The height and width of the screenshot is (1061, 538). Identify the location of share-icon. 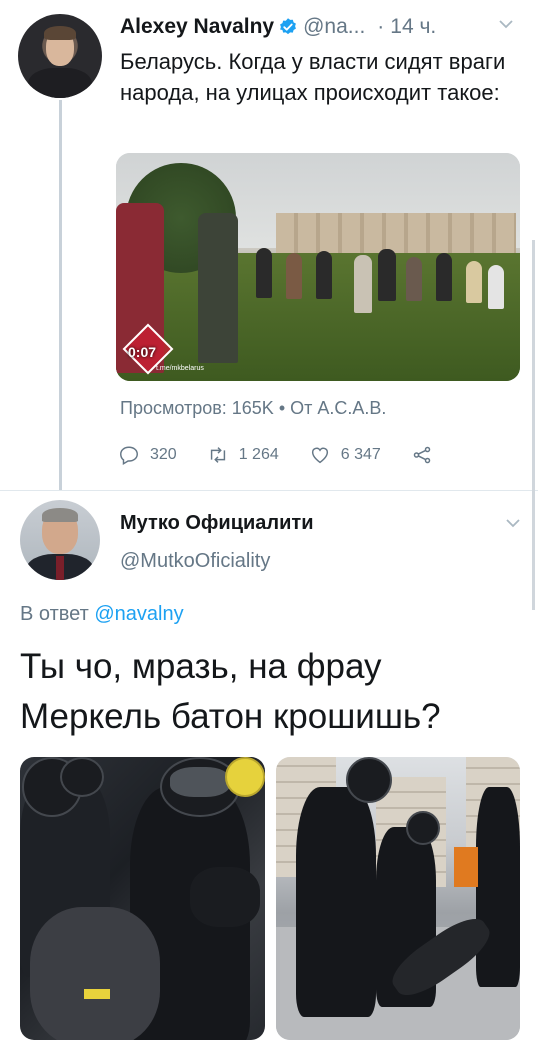
(422, 455).